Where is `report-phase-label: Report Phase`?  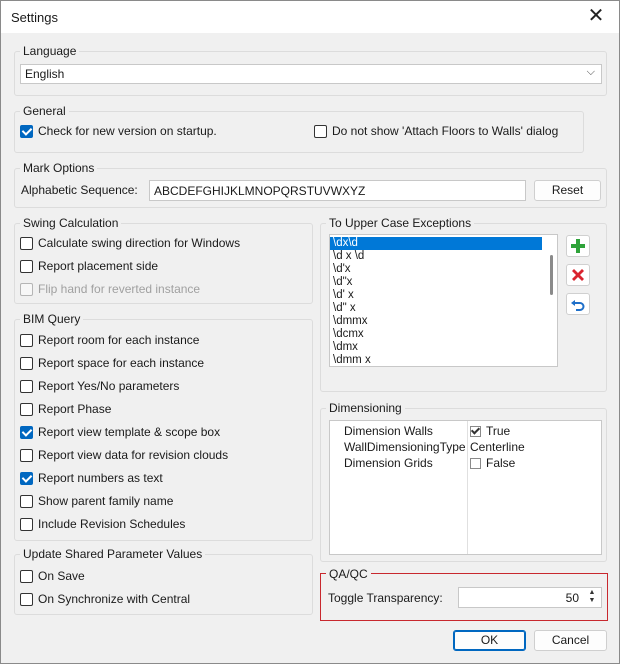 report-phase-label: Report Phase is located at coordinates (75, 409).